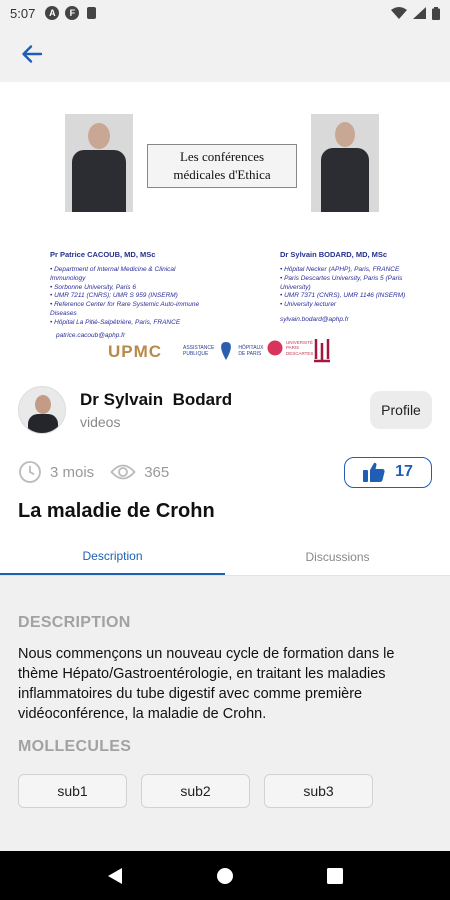 This screenshot has width=450, height=900. Describe the element at coordinates (139, 472) in the screenshot. I see `view-count: 365` at that location.